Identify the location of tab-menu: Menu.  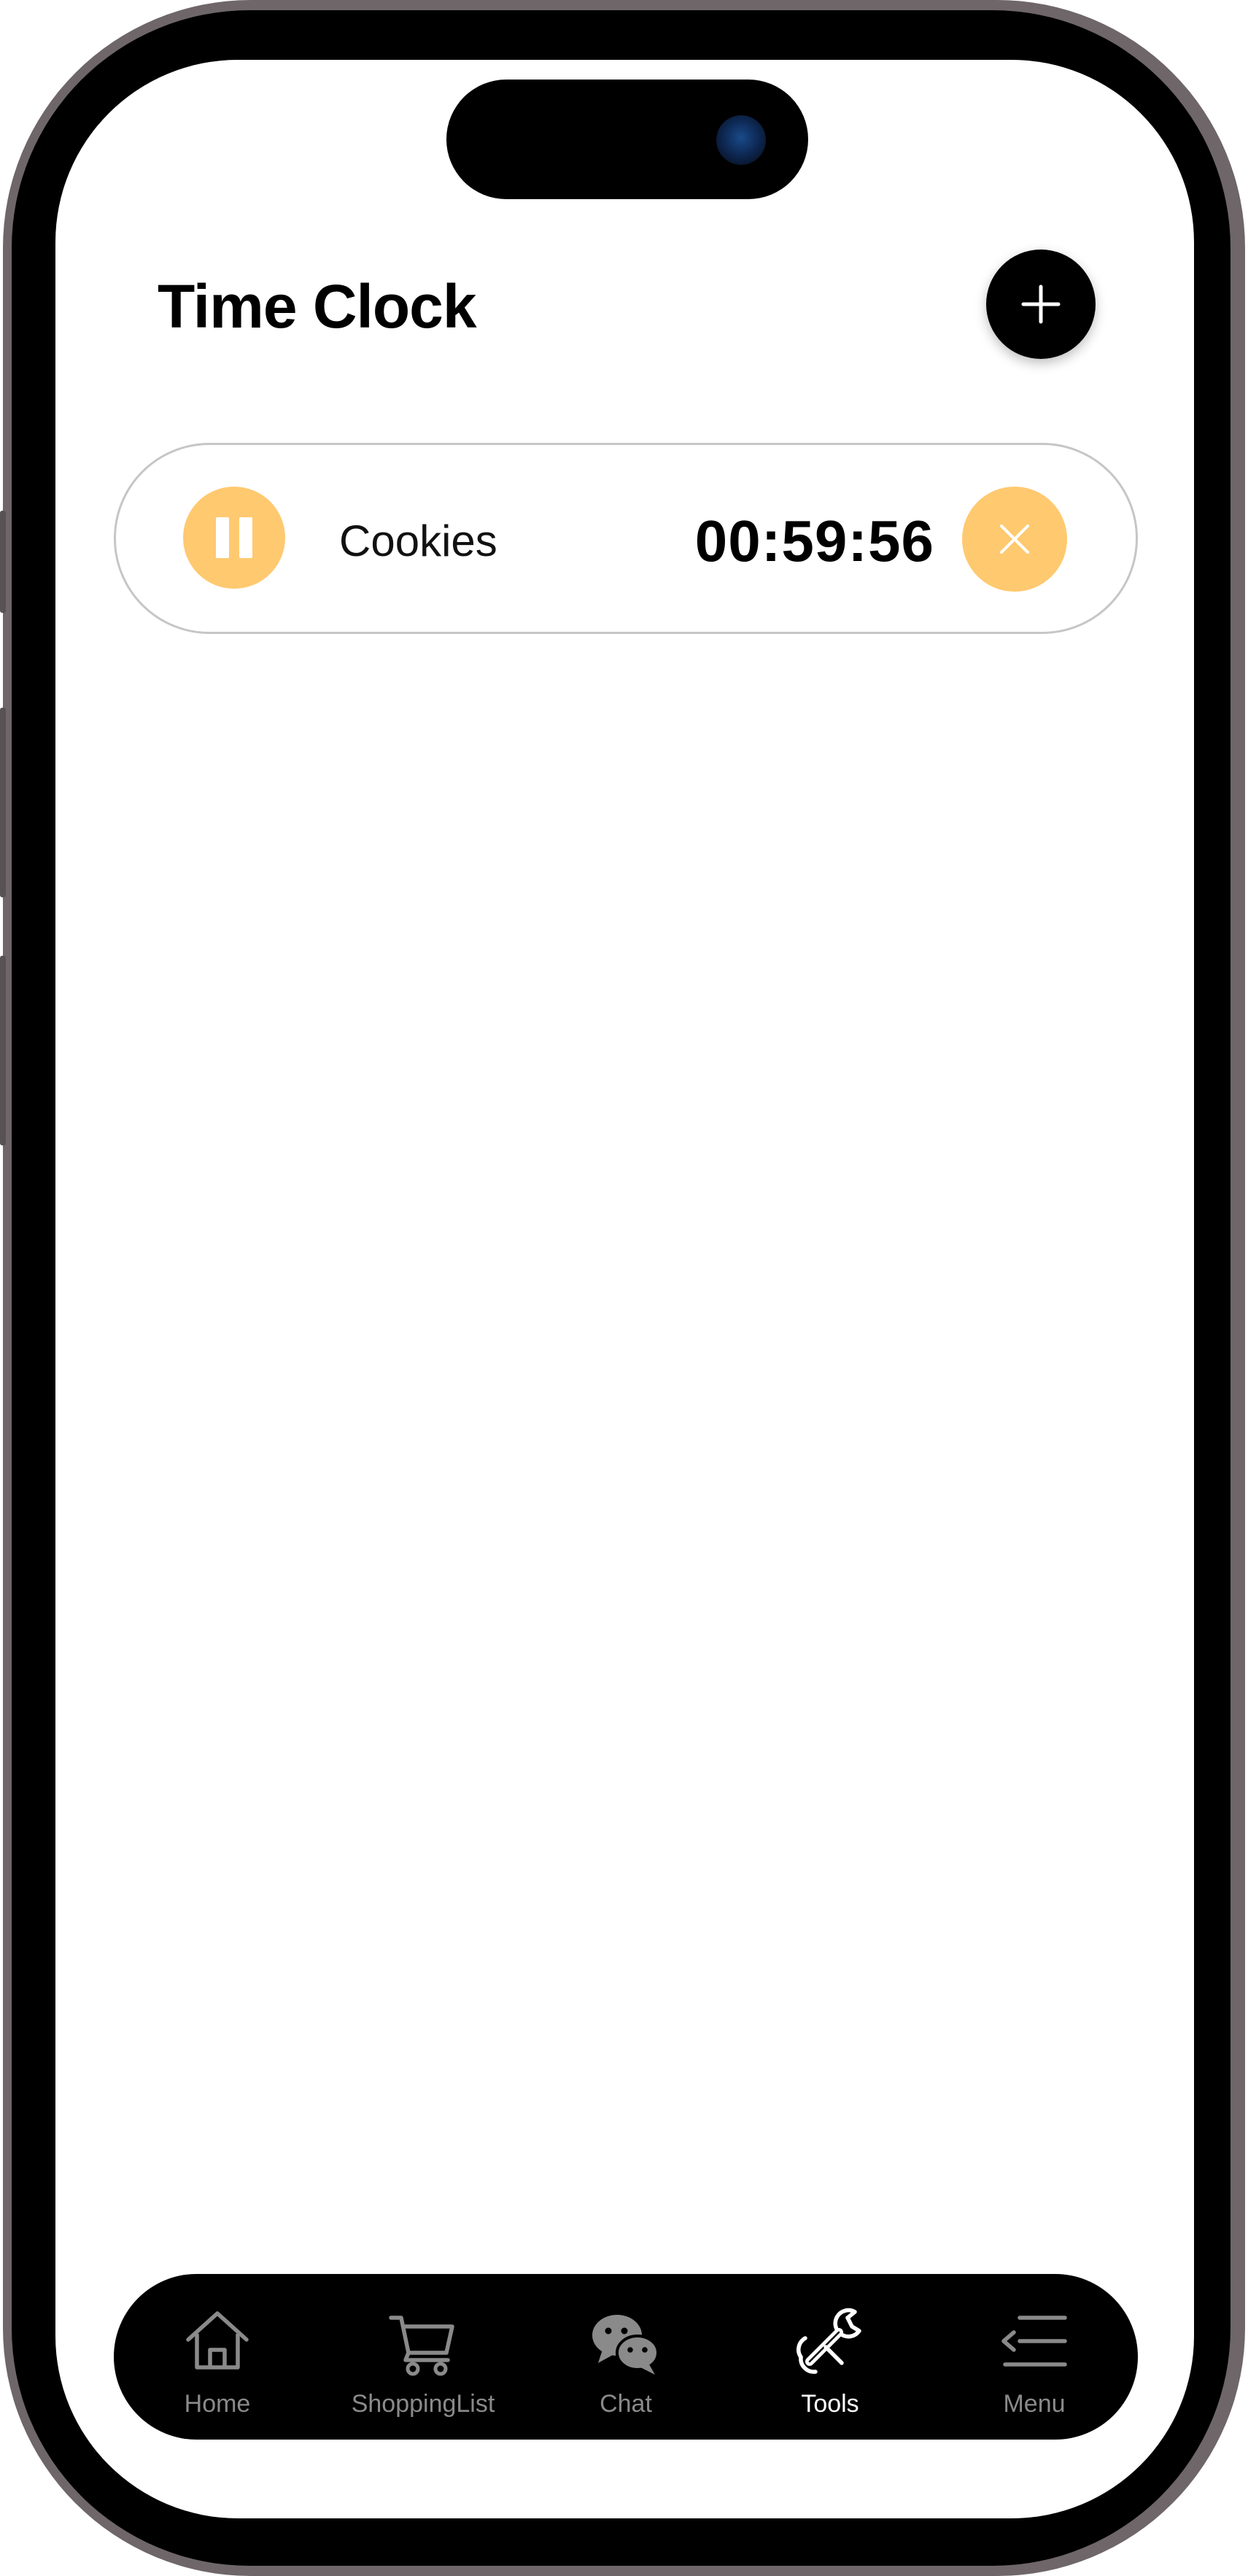
(1034, 2357).